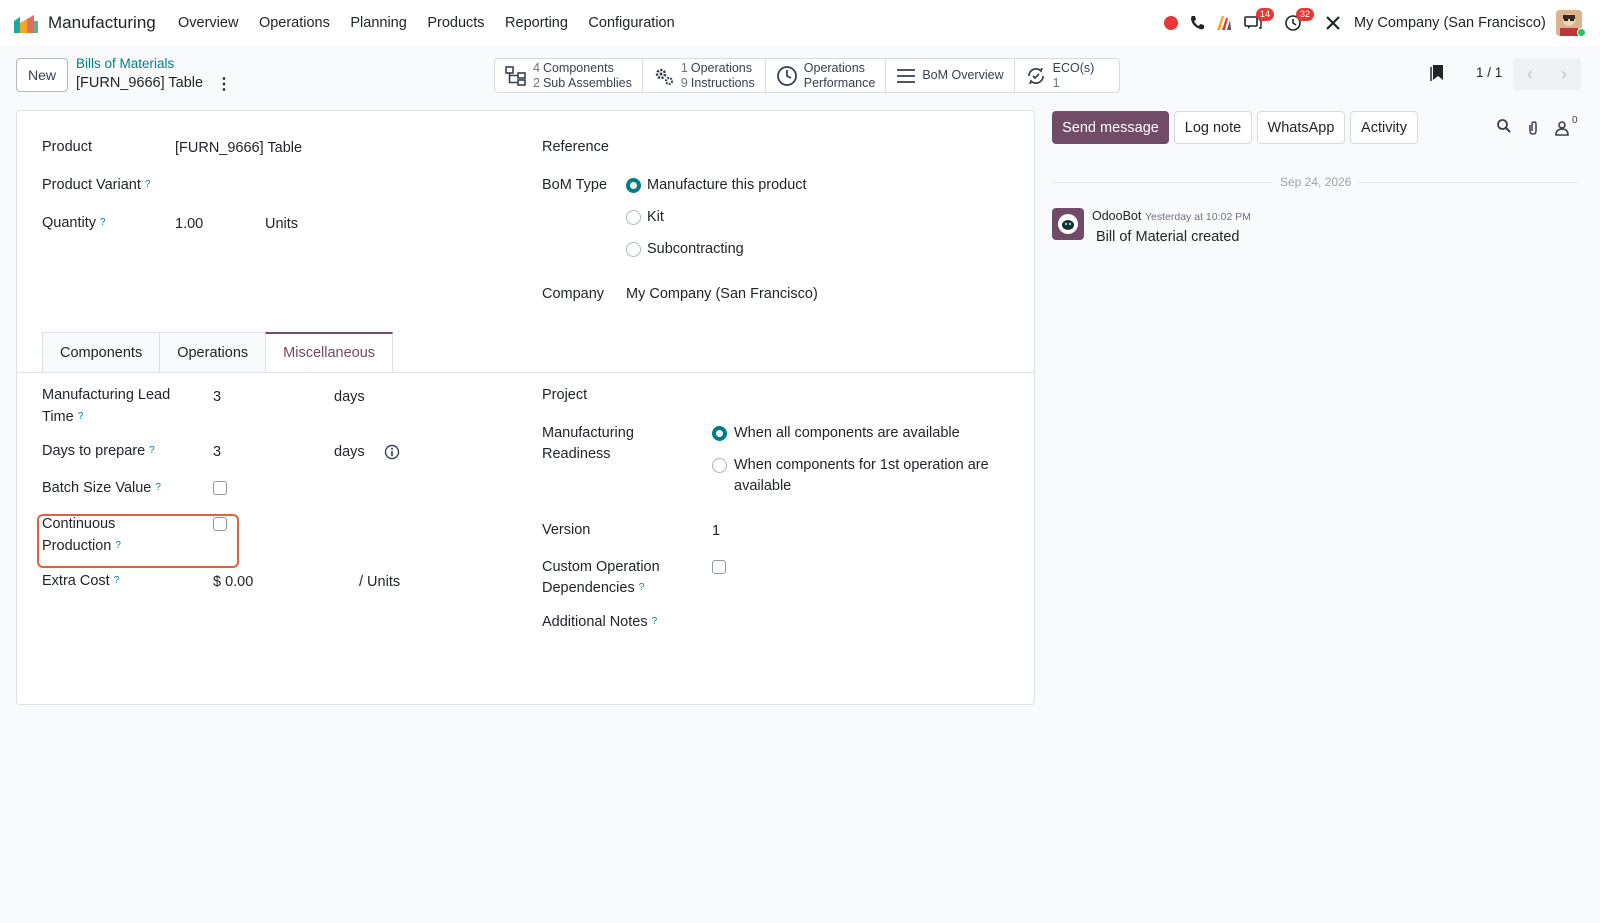 This screenshot has width=1600, height=923. I want to click on company-label: Company, so click(573, 294).